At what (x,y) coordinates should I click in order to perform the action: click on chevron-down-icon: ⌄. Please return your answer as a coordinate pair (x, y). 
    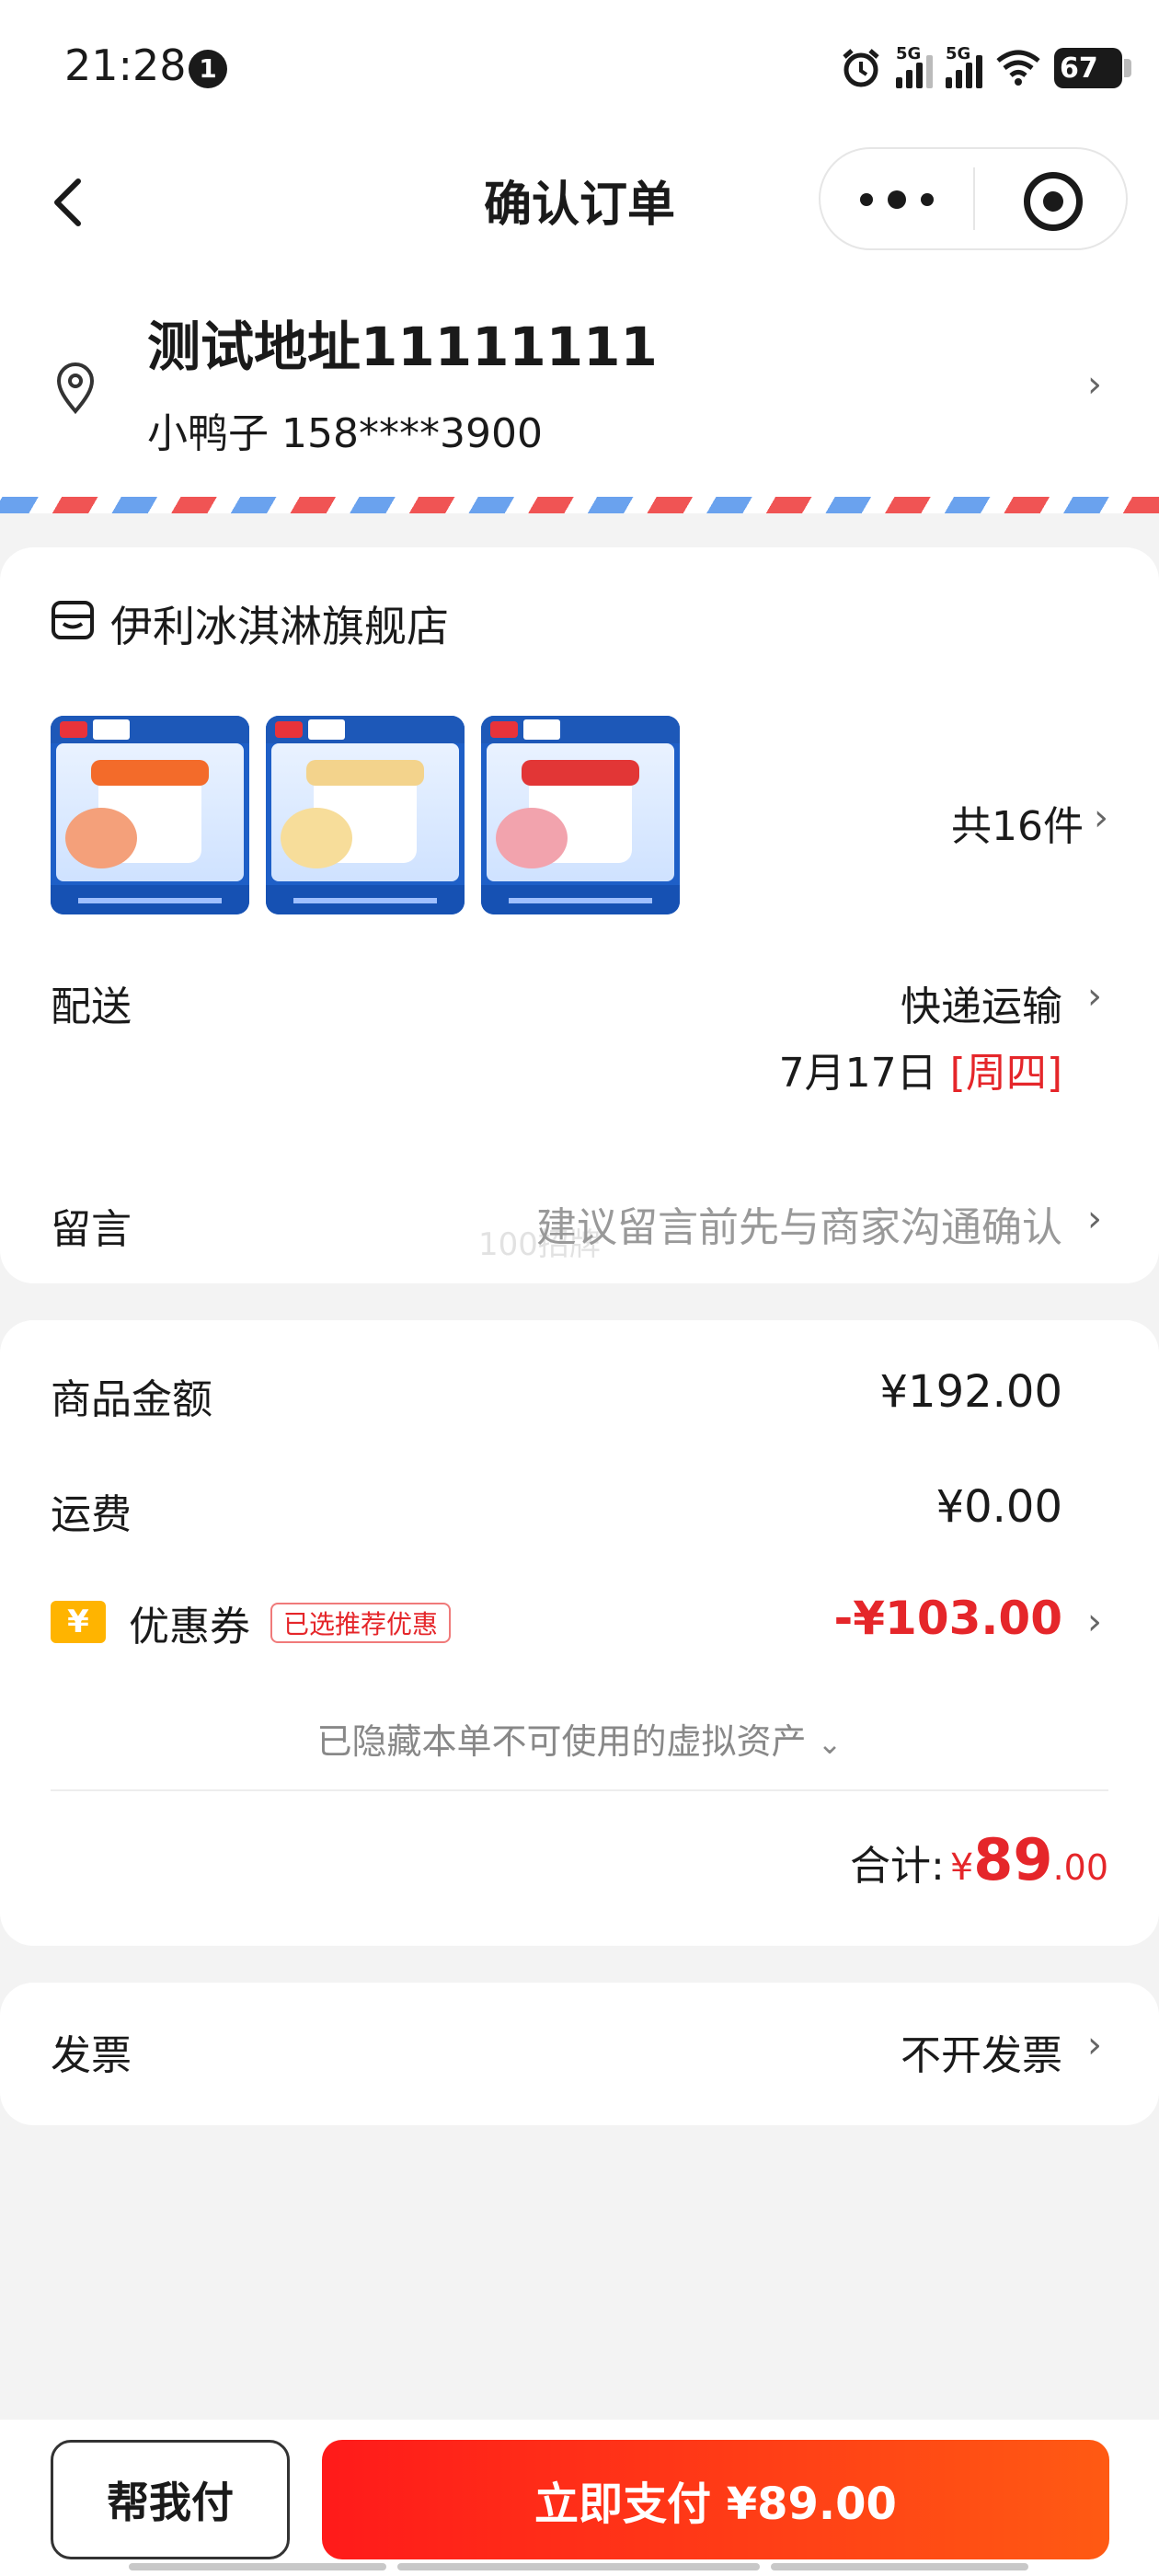
    Looking at the image, I should click on (830, 1743).